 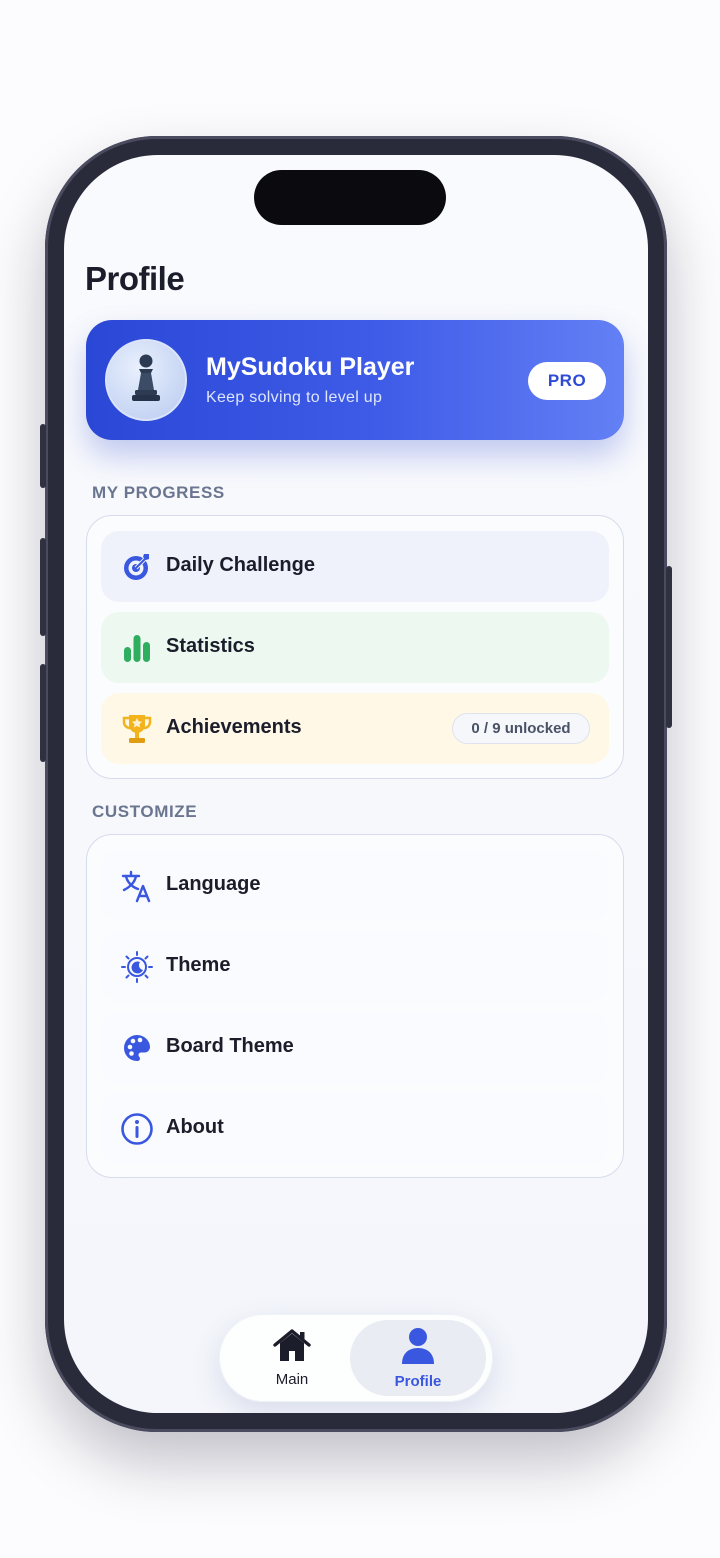 I want to click on pro-badge: PRO, so click(x=567, y=381).